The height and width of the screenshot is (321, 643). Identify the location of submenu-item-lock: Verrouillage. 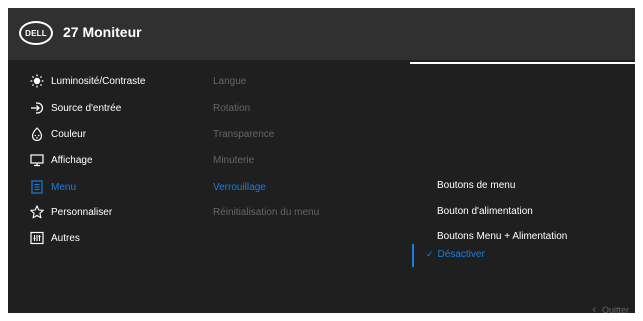
(239, 187).